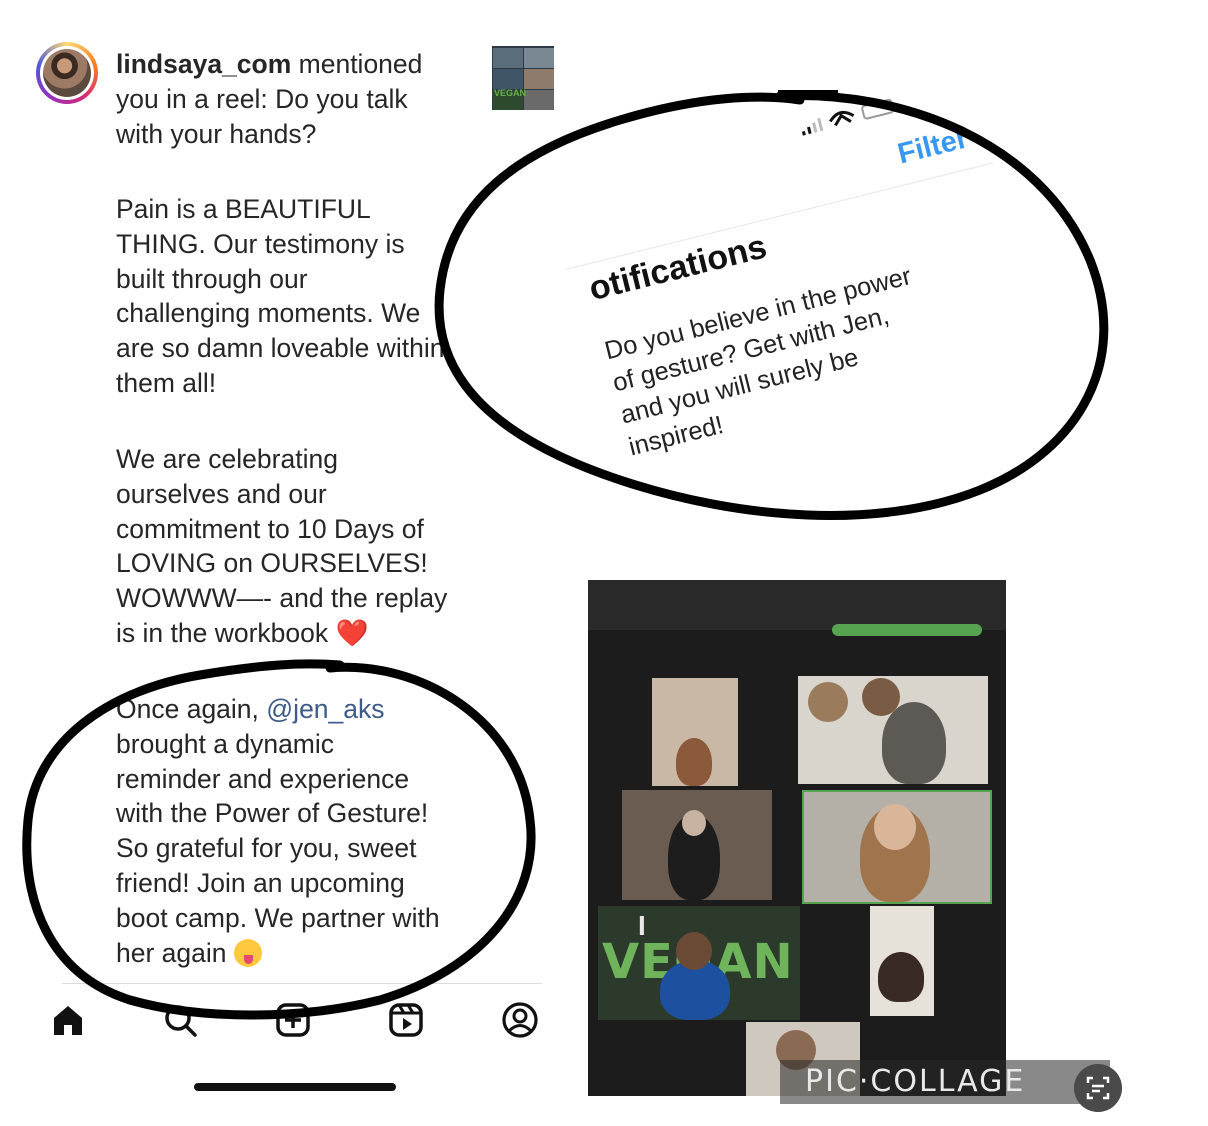 The width and height of the screenshot is (1208, 1126). What do you see at coordinates (67, 73) in the screenshot?
I see `avatar` at bounding box center [67, 73].